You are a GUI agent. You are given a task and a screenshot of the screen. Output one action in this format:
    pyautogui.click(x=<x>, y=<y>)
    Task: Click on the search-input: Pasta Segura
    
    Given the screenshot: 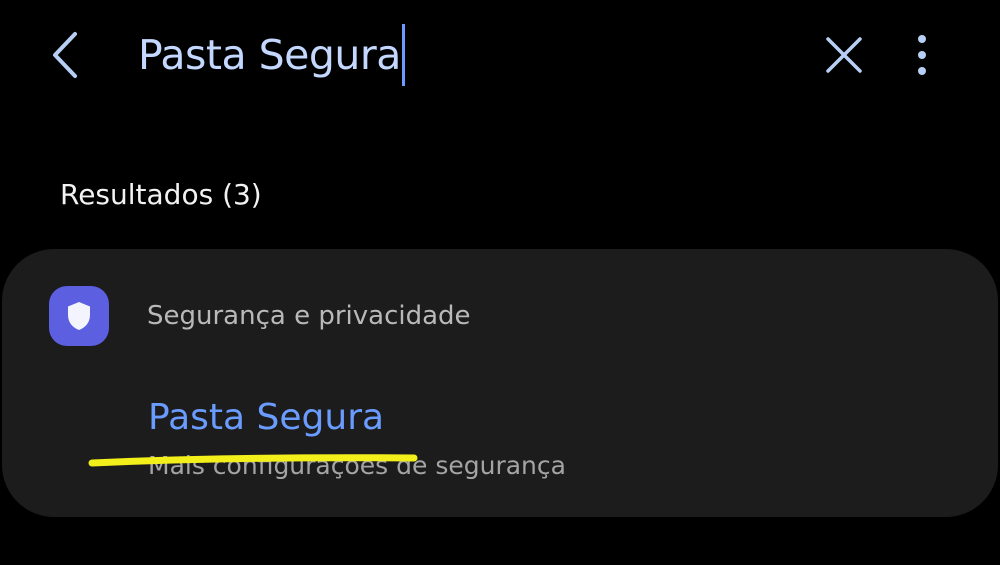 What is the action you would take?
    pyautogui.click(x=271, y=55)
    